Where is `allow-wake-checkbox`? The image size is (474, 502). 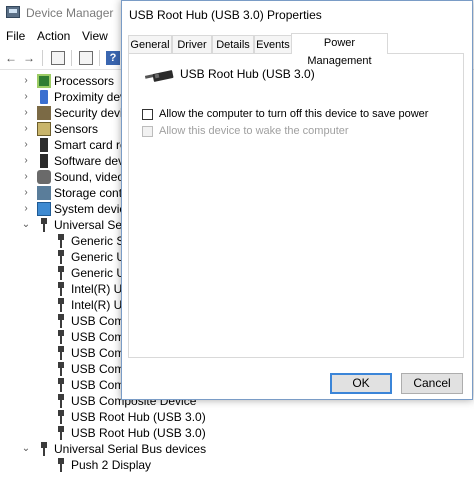
allow-wake-checkbox is located at coordinates (147, 131).